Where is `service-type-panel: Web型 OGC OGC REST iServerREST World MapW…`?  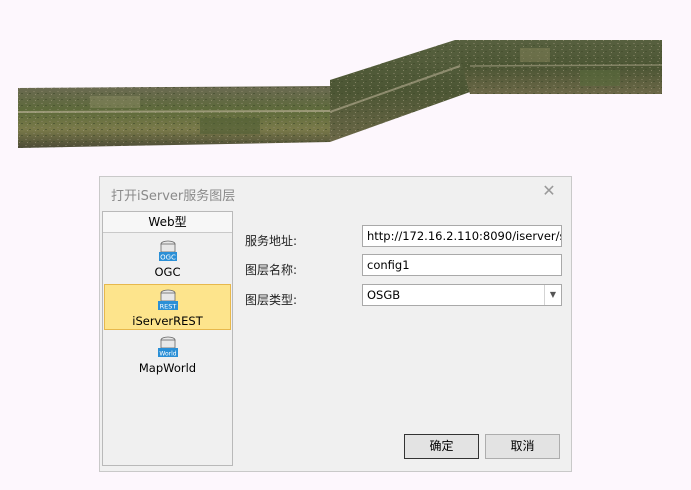 service-type-panel: Web型 OGC OGC REST iServerREST World MapW… is located at coordinates (167, 338).